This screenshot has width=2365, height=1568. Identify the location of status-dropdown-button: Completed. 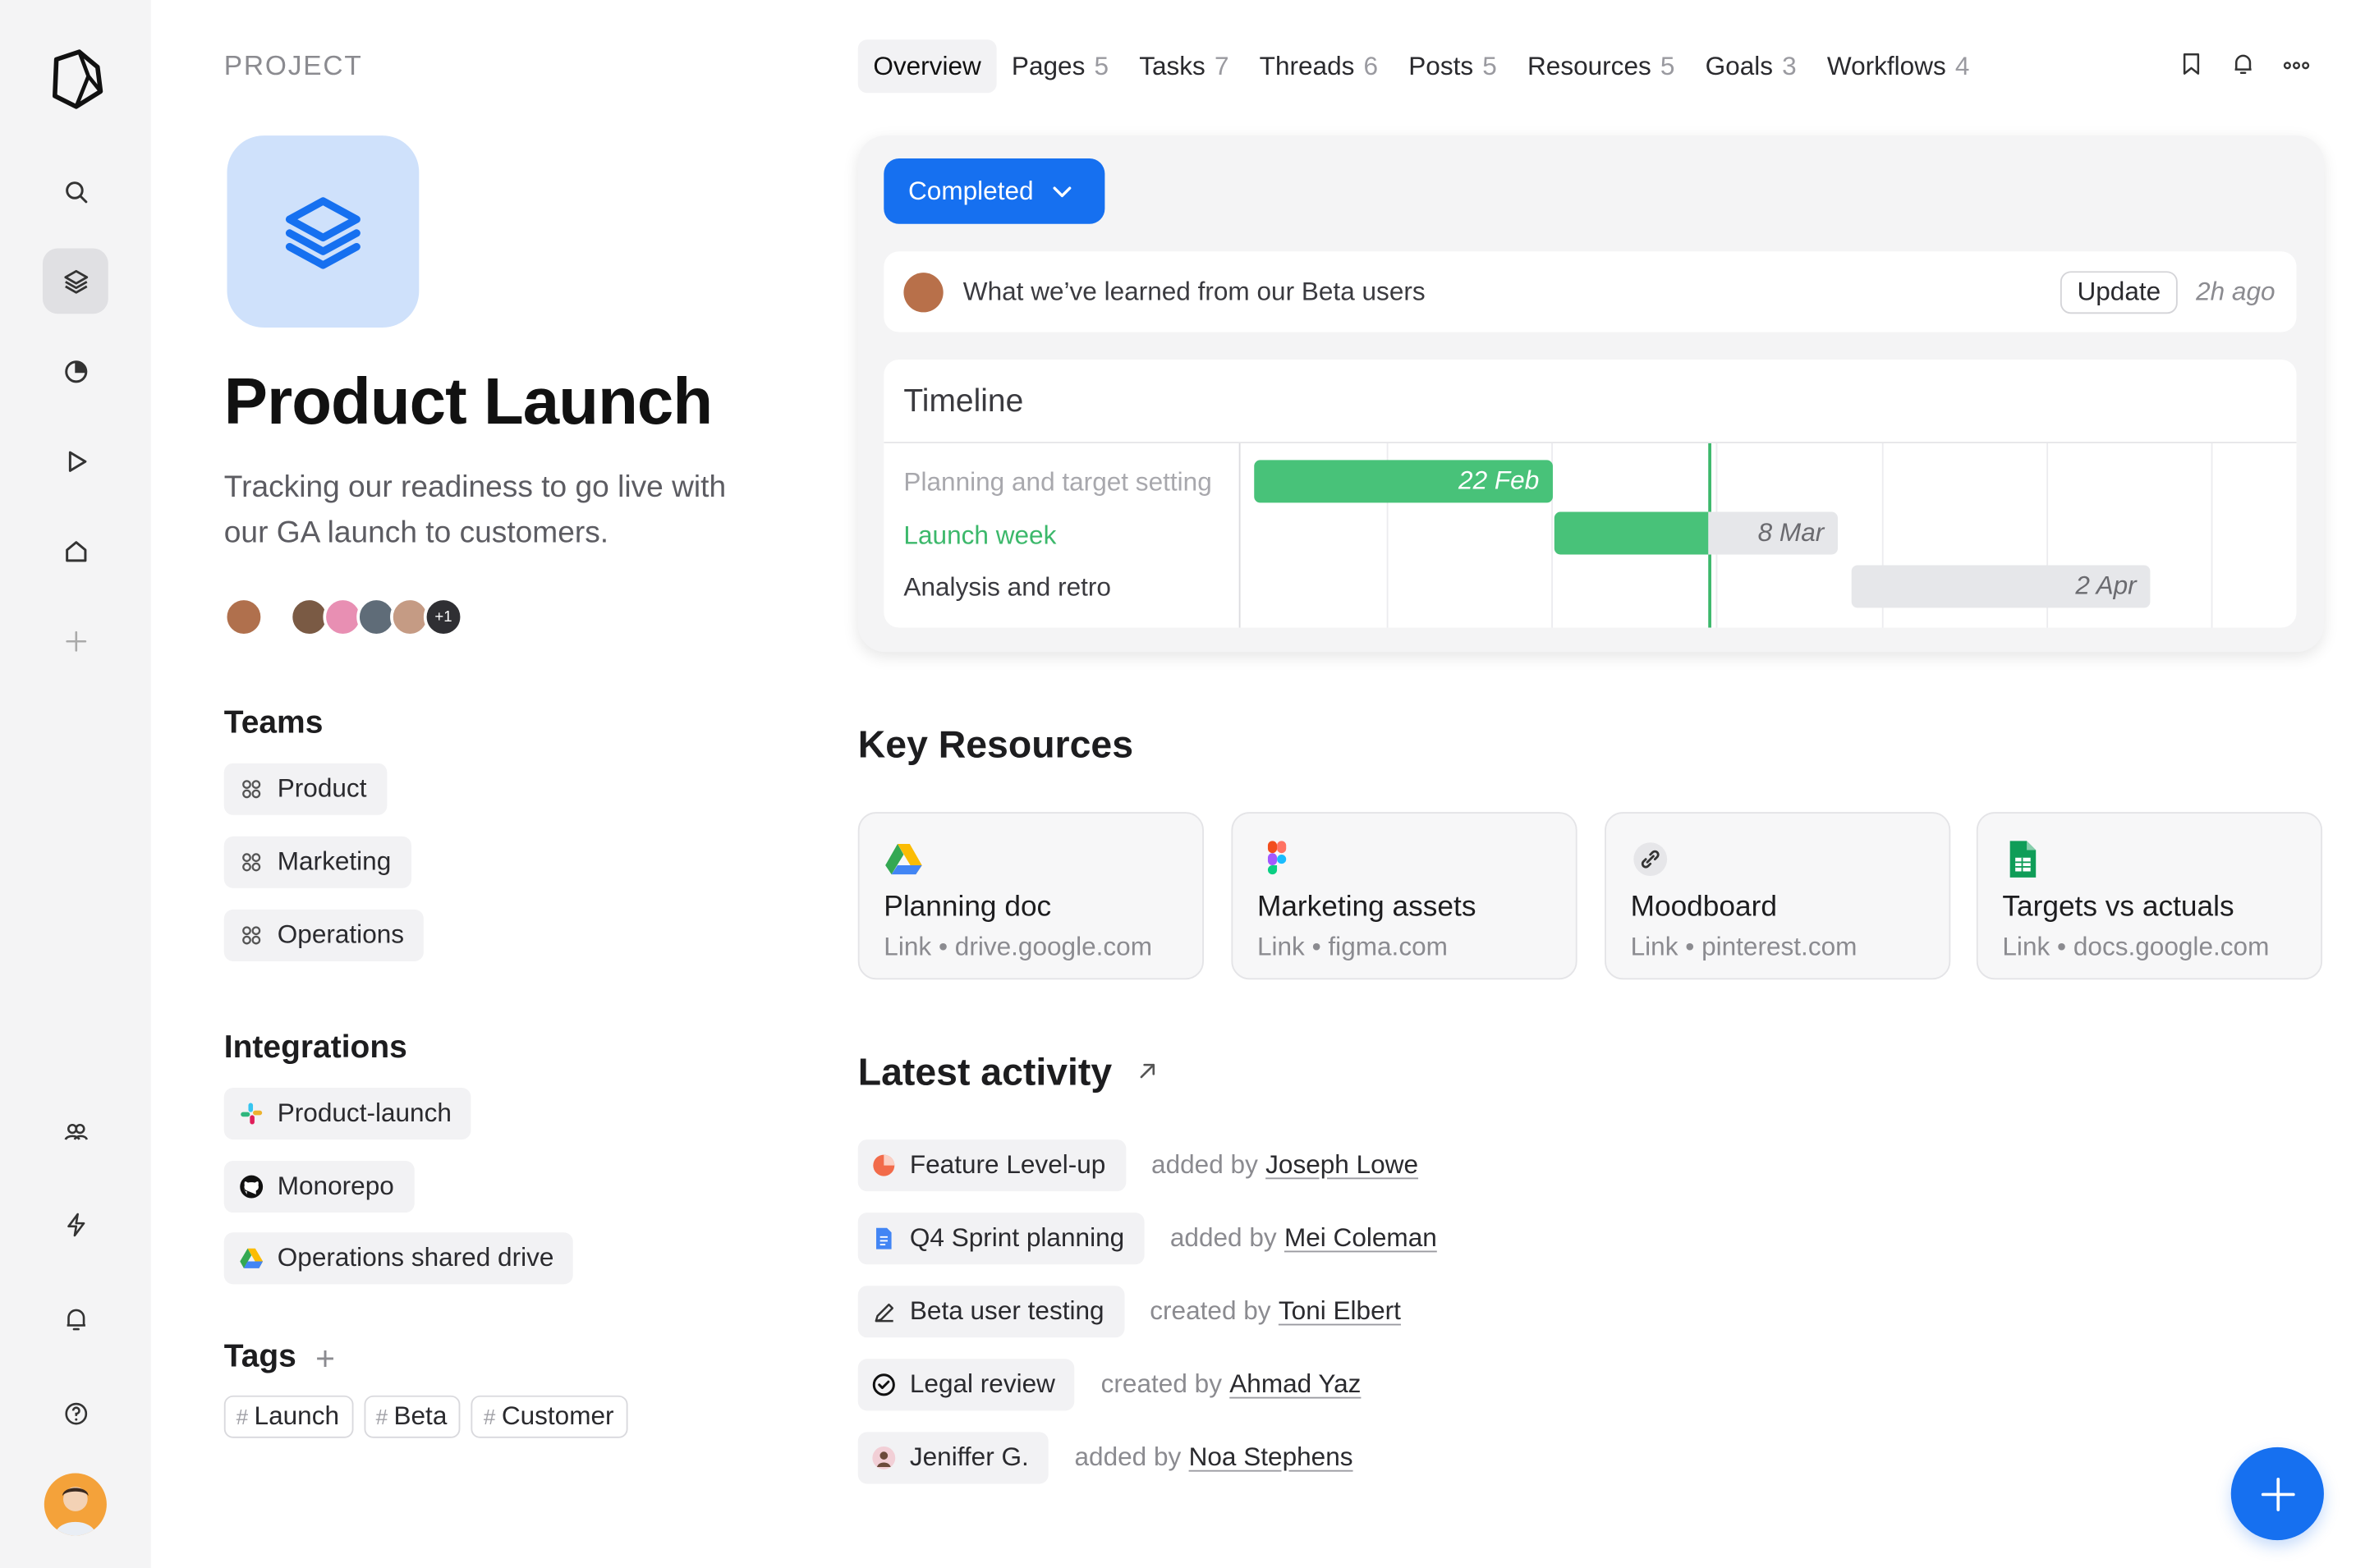
(994, 191).